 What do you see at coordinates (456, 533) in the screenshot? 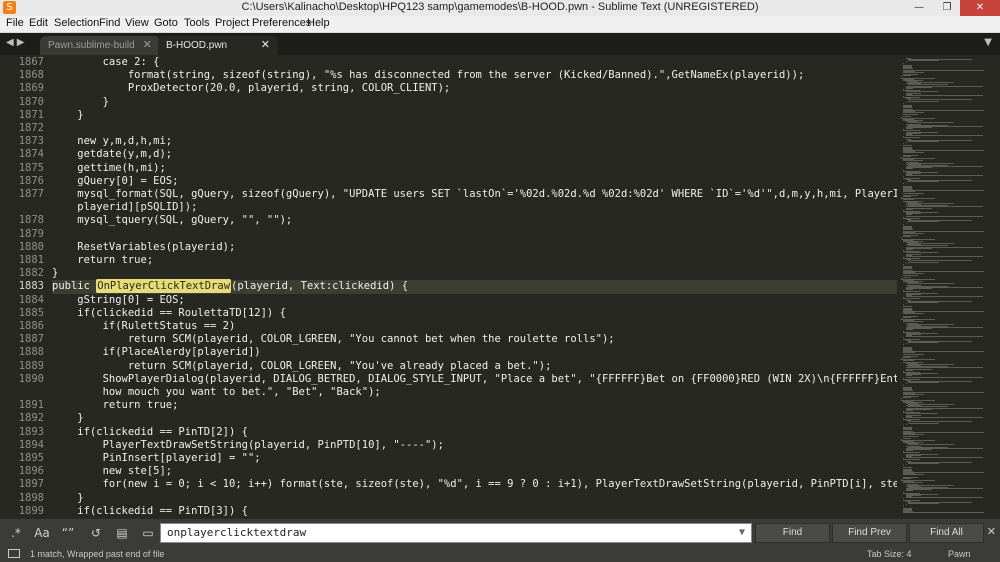
I see `find-input: onplayerclicktextdraw ▼` at bounding box center [456, 533].